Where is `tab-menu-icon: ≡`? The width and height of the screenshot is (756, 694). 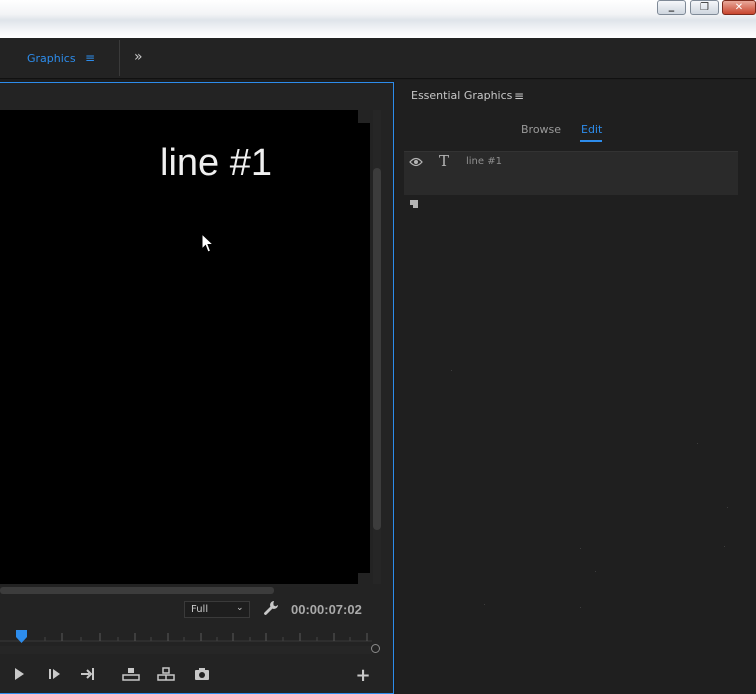 tab-menu-icon: ≡ is located at coordinates (90, 58).